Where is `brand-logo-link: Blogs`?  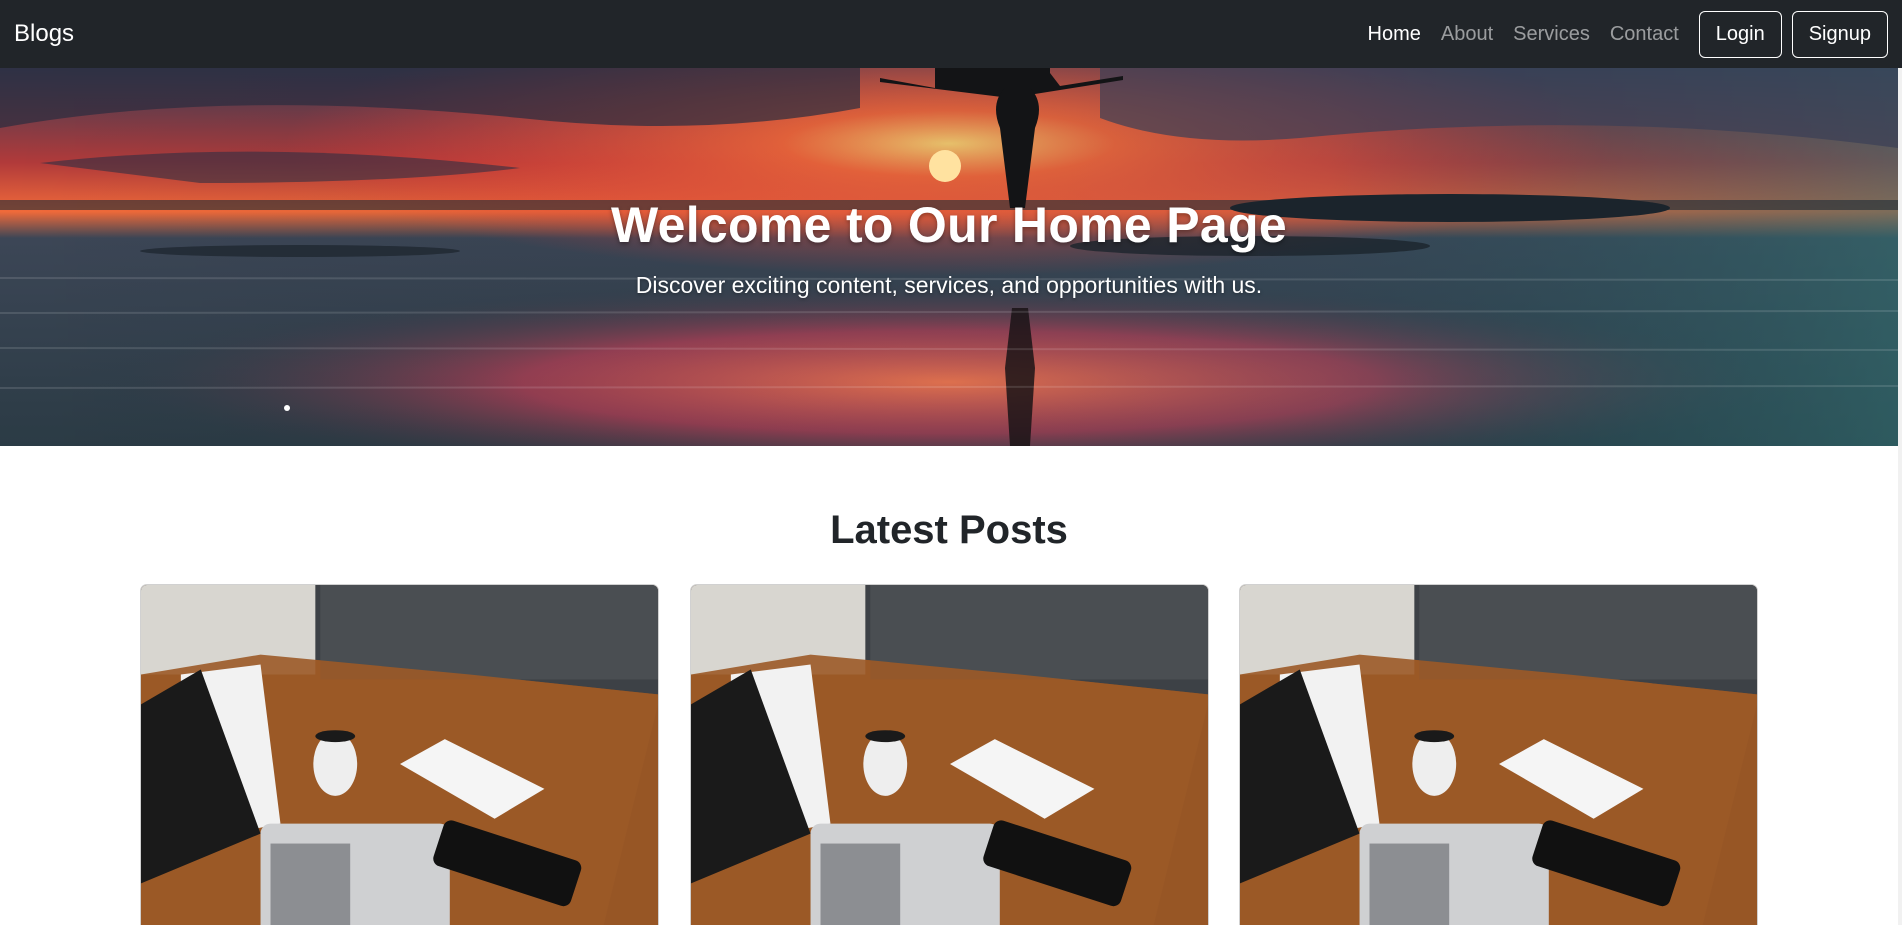
brand-logo-link: Blogs is located at coordinates (44, 34).